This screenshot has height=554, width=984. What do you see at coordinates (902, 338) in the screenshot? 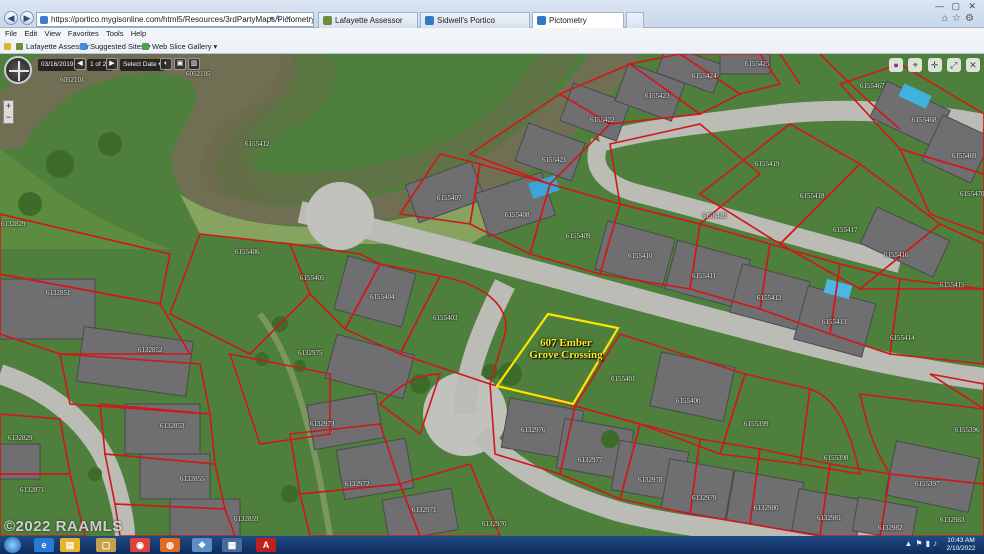
I see `parcel-id-label: 6155414` at bounding box center [902, 338].